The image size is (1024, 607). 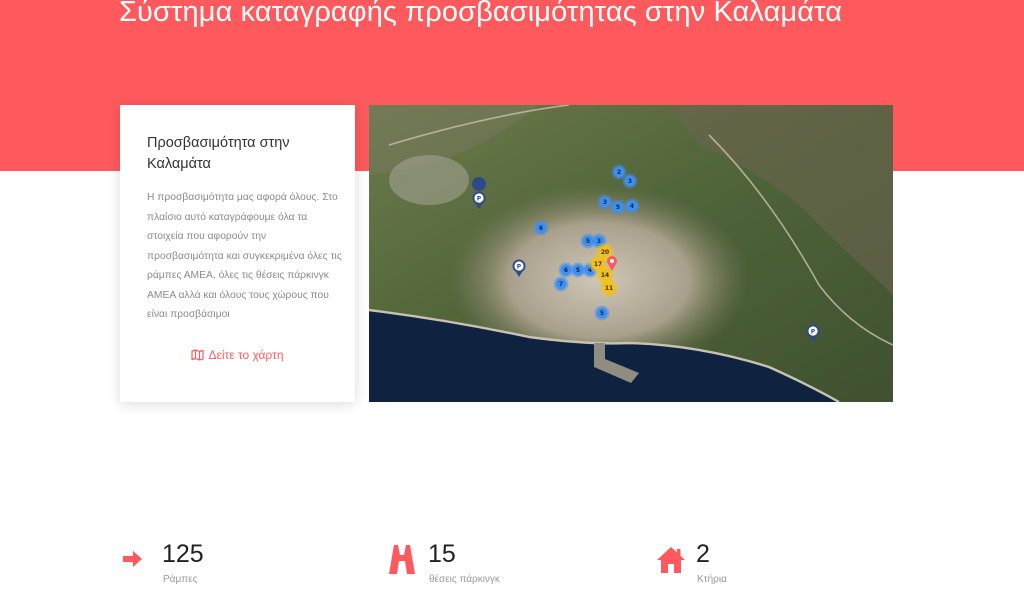 I want to click on stat-parking-value: 15, so click(x=442, y=554).